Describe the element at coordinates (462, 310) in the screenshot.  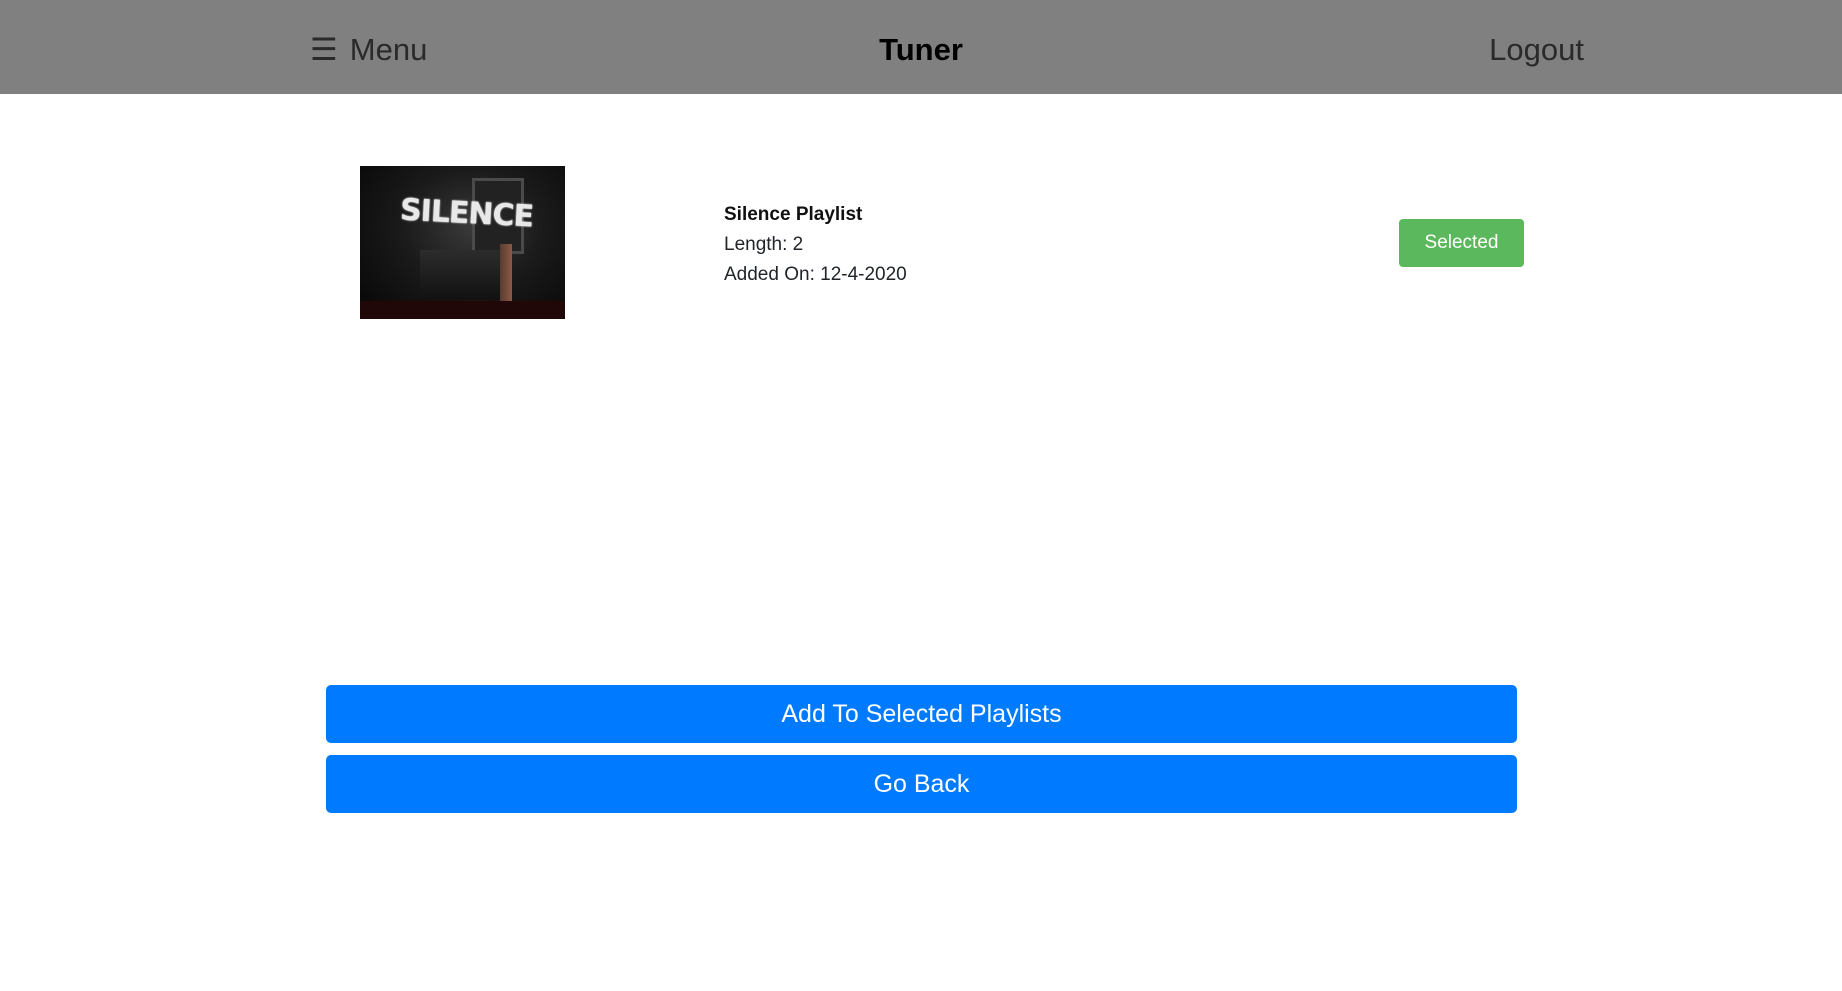
I see `floor-shape` at that location.